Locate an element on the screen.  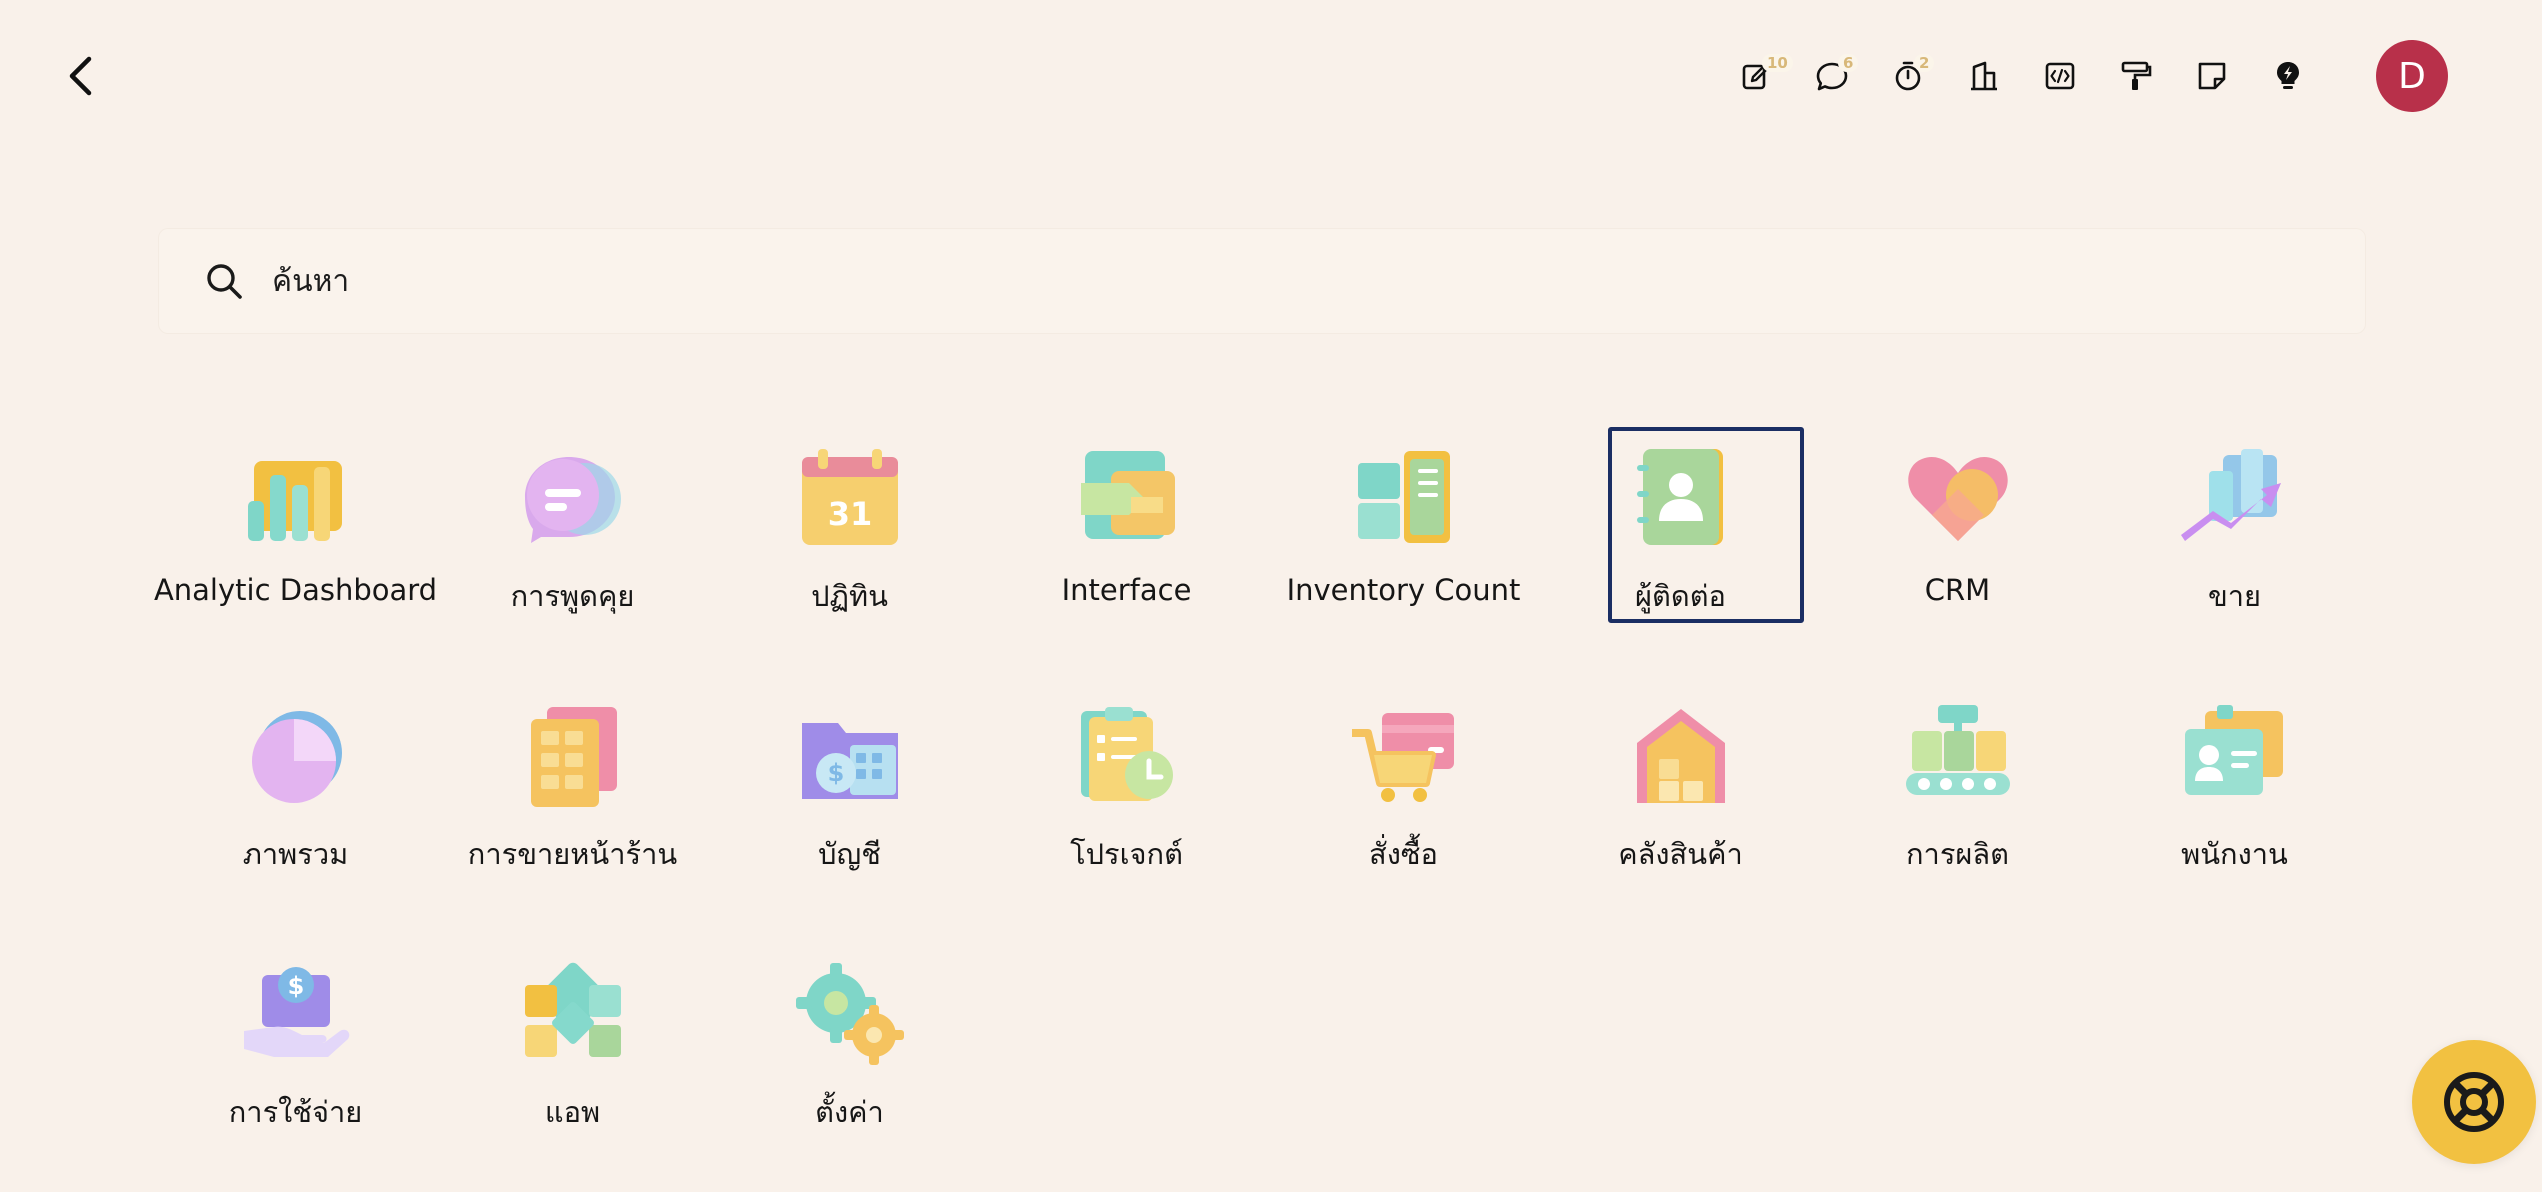
app-tile-crm: CRM is located at coordinates (1957, 546).